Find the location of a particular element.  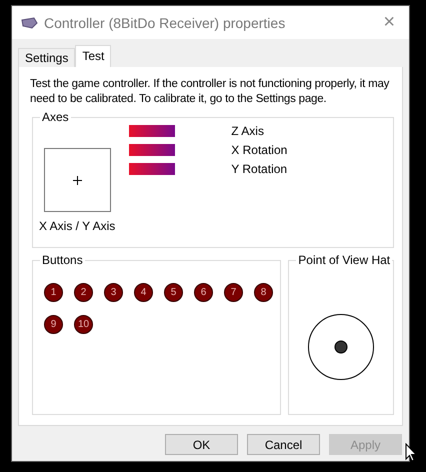

button-indicator: 10 is located at coordinates (83, 324).